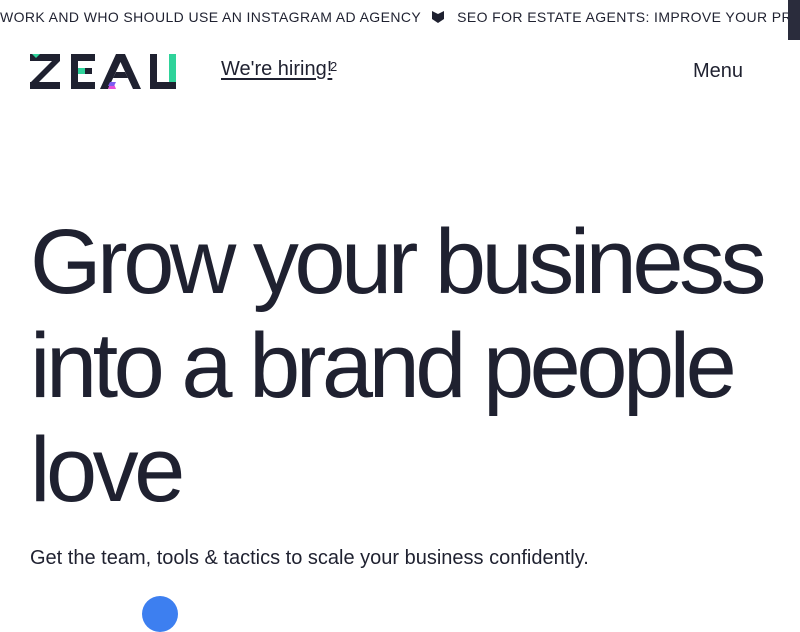 The image size is (800, 632). What do you see at coordinates (107, 470) in the screenshot?
I see `hero-line: love` at bounding box center [107, 470].